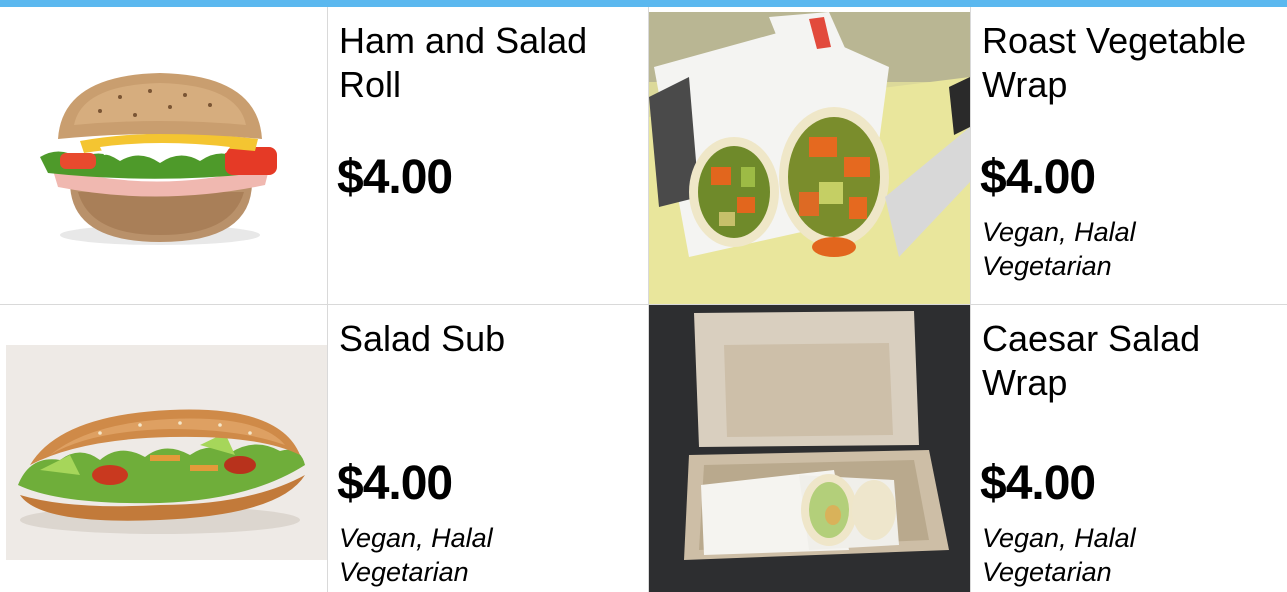 The width and height of the screenshot is (1287, 592). Describe the element at coordinates (166, 452) in the screenshot. I see `salad-sub-icon` at that location.